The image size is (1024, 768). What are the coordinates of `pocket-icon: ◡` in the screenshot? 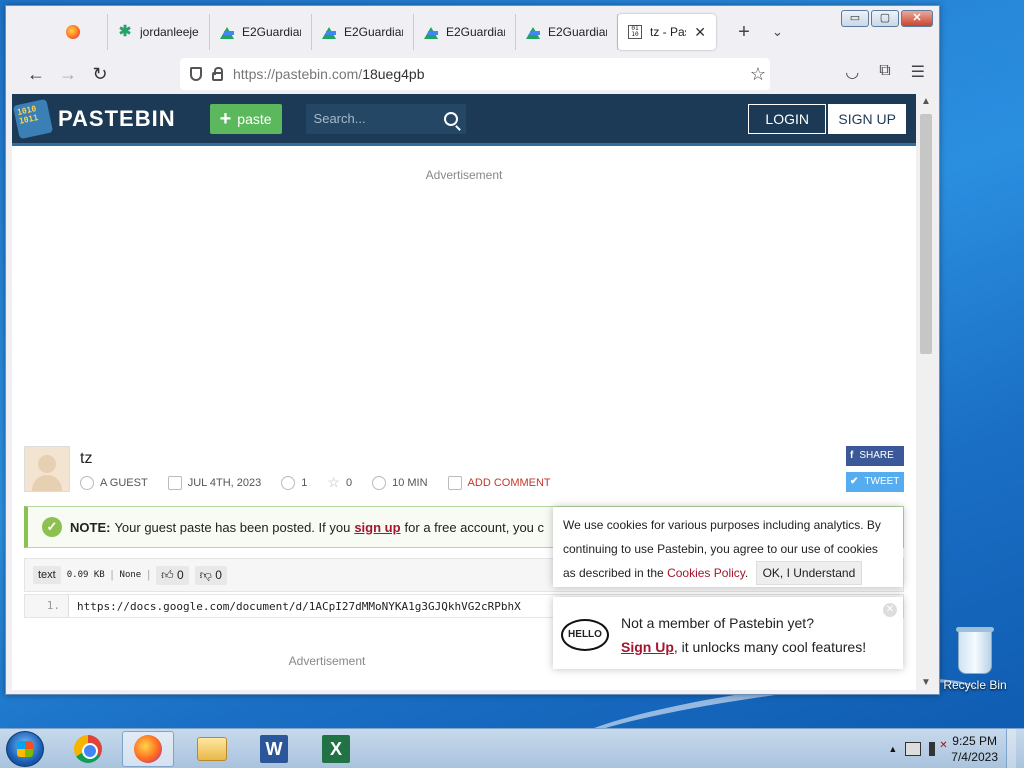 It's located at (852, 72).